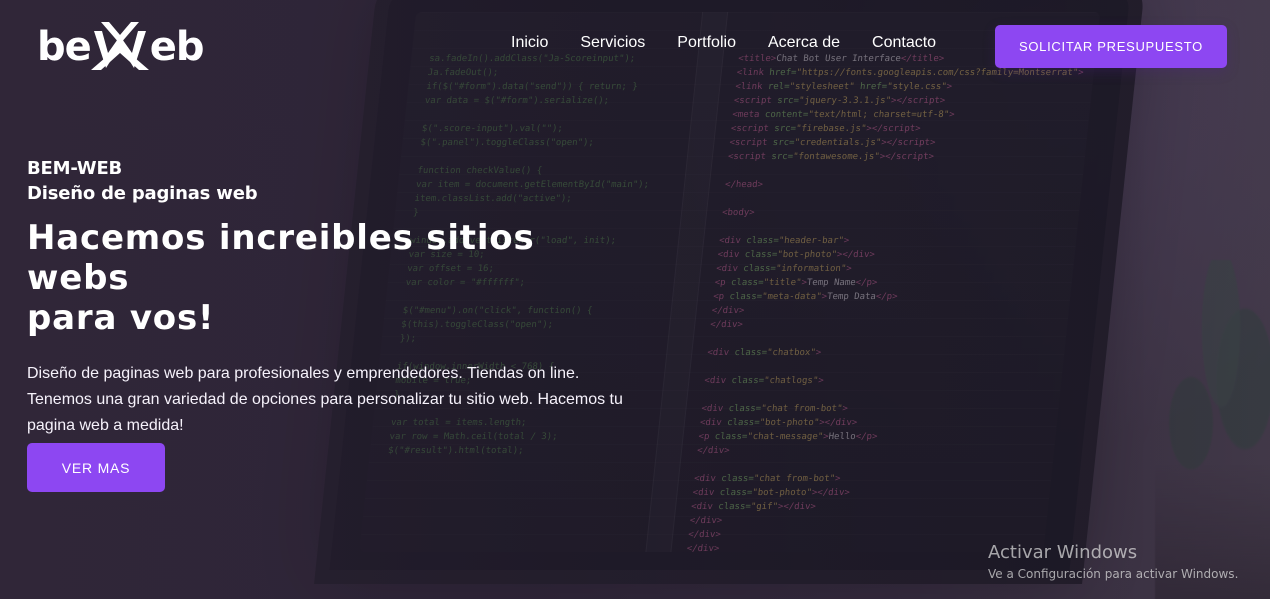 The height and width of the screenshot is (599, 1270). What do you see at coordinates (75, 168) in the screenshot?
I see `brand-name: BEM-WEB` at bounding box center [75, 168].